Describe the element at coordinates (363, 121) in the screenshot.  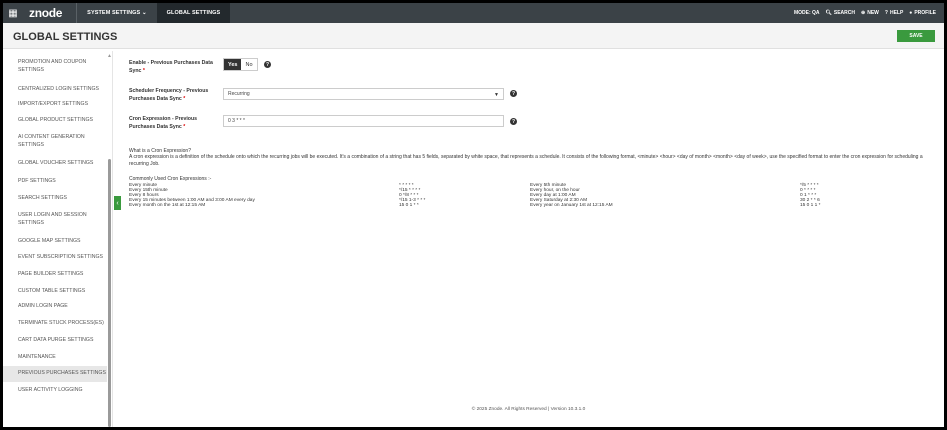
I see `cron-expression-input: 0 3 * * *` at that location.